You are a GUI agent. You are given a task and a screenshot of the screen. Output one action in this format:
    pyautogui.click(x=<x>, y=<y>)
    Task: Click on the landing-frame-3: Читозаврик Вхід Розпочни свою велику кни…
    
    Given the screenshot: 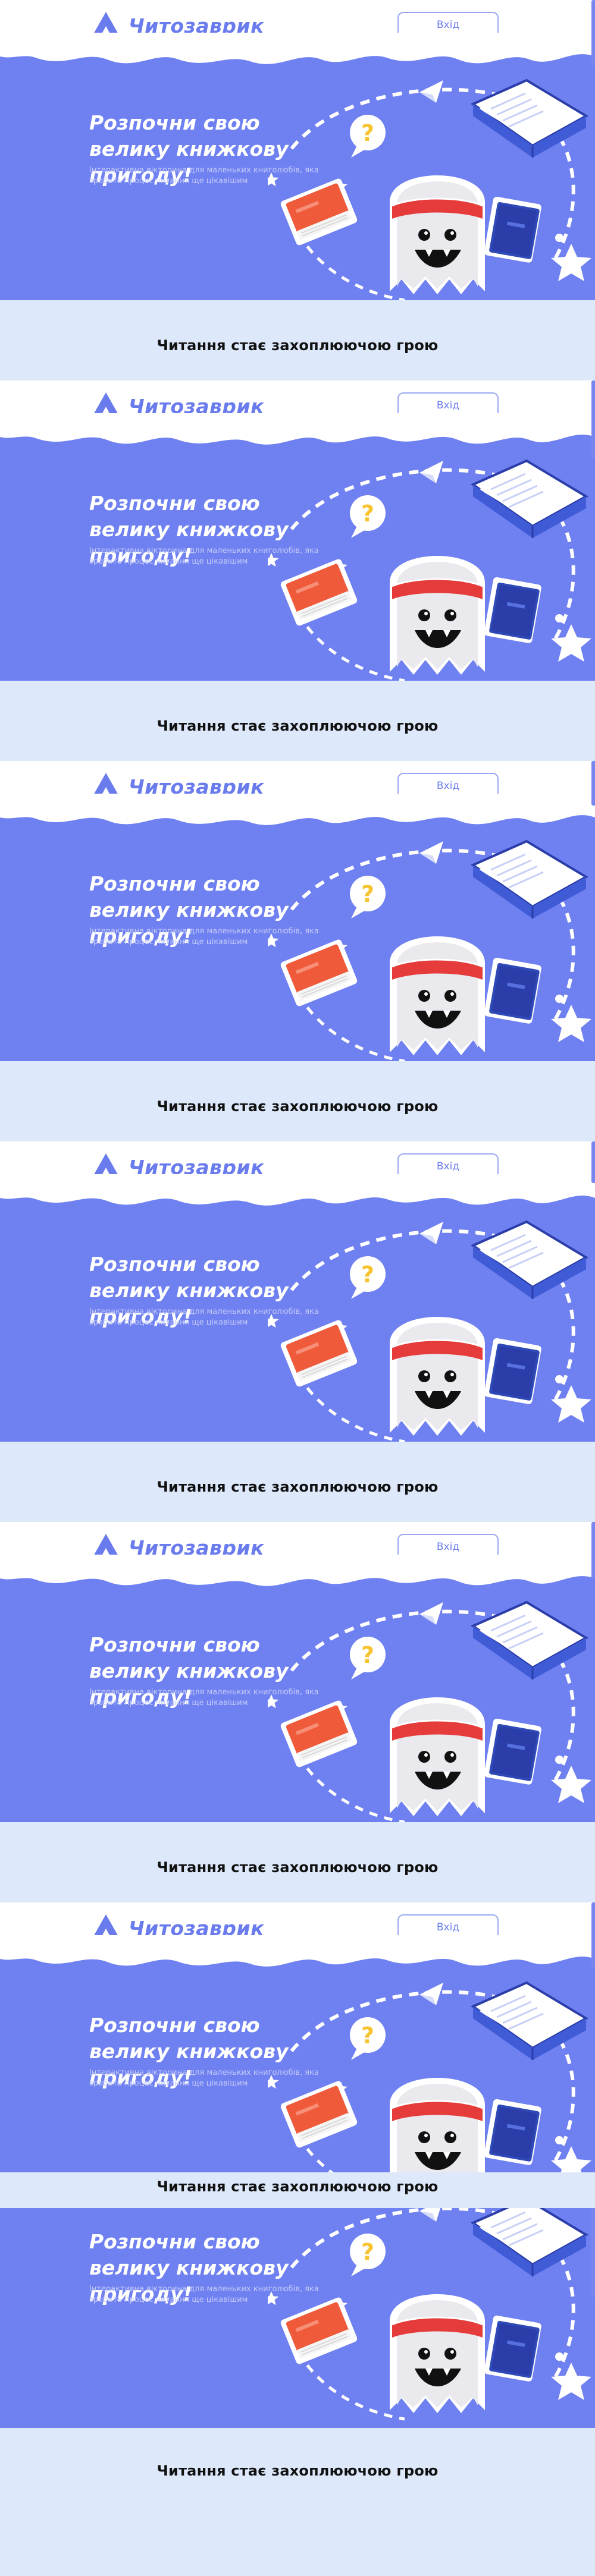 What is the action you would take?
    pyautogui.click(x=297, y=951)
    